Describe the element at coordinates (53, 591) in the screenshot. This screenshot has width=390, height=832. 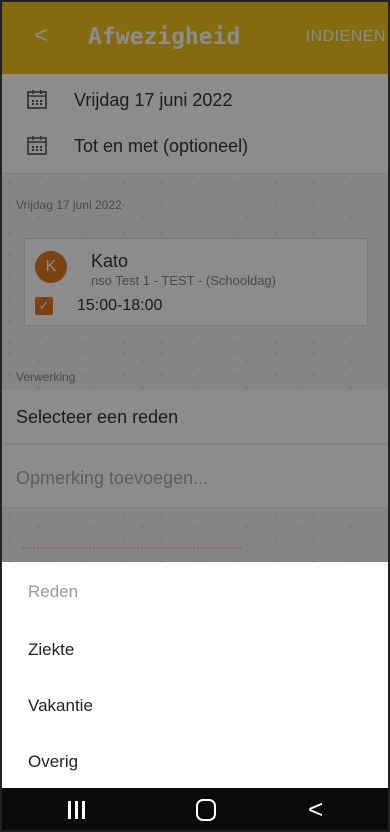
I see `sheet-title: Reden` at that location.